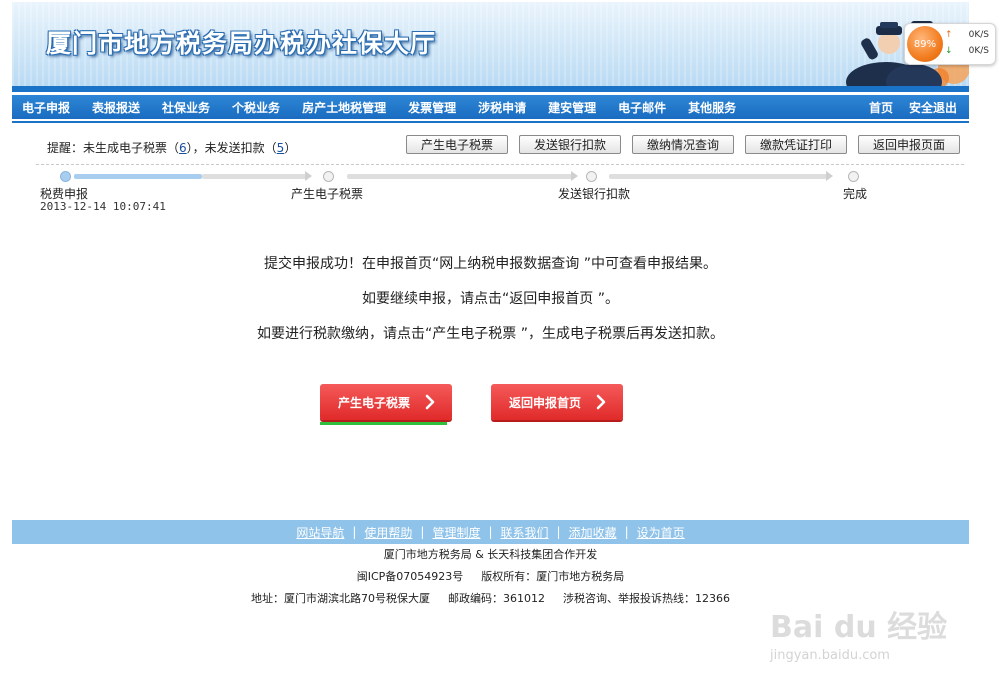  I want to click on reminder-text: 提醒：未生成电子税票（6），未发送扣款（5）, so click(171, 147).